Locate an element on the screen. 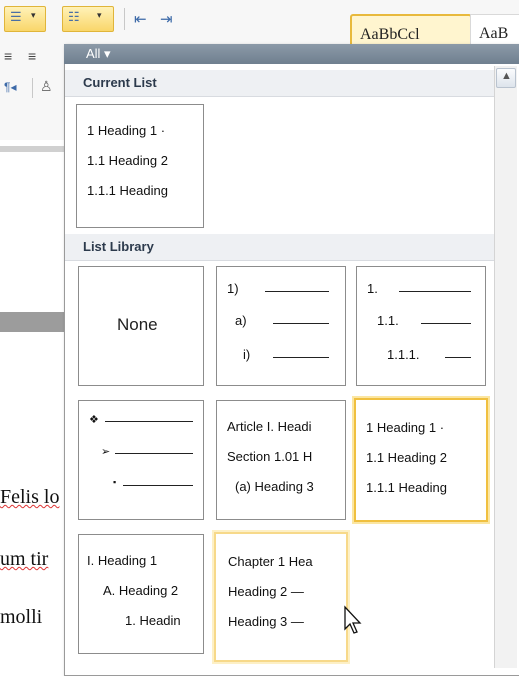 This screenshot has height=676, width=519. increase-indent-icon: ⇥ is located at coordinates (166, 19).